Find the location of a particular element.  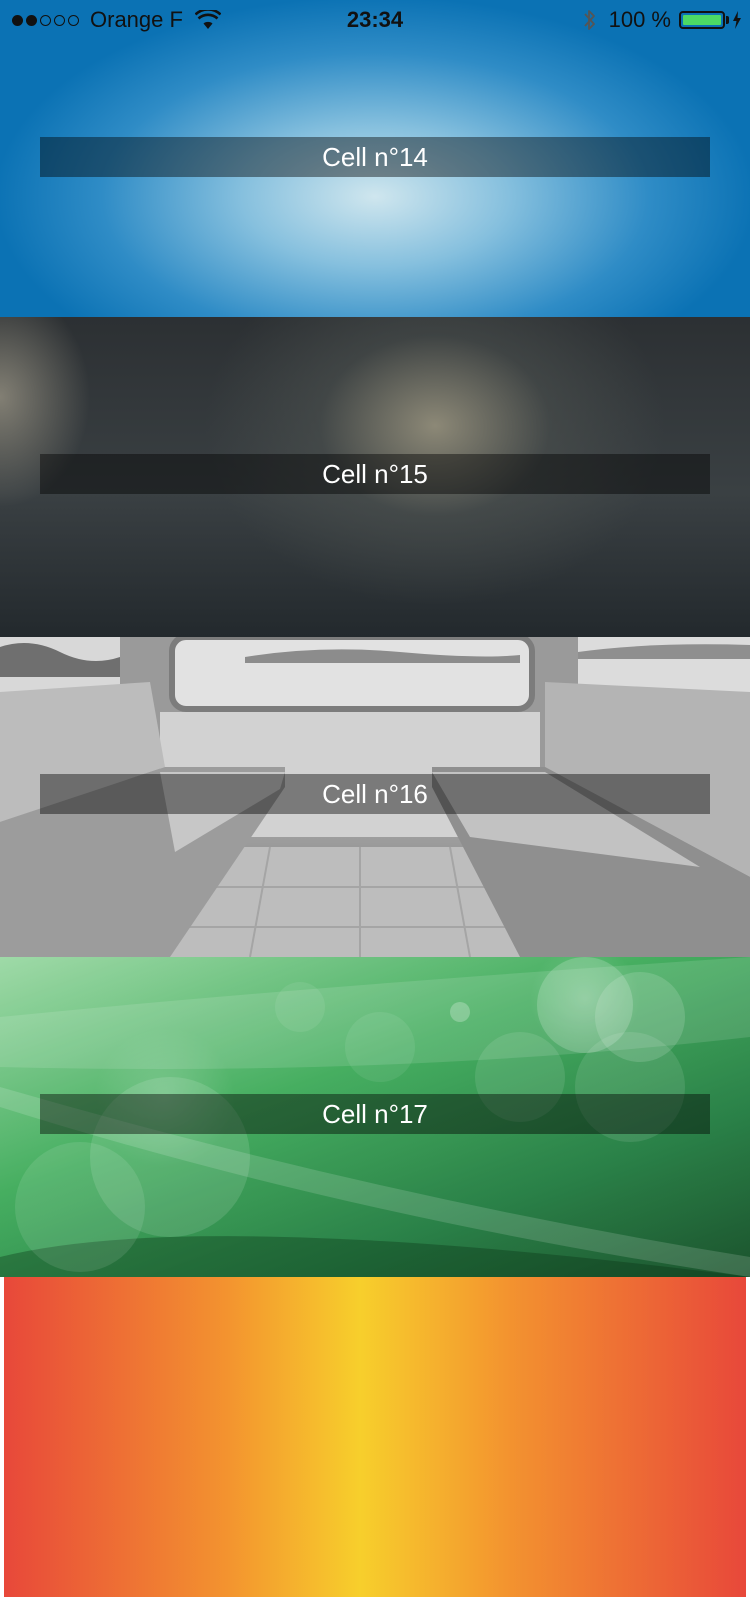

battery-icon is located at coordinates (702, 20).